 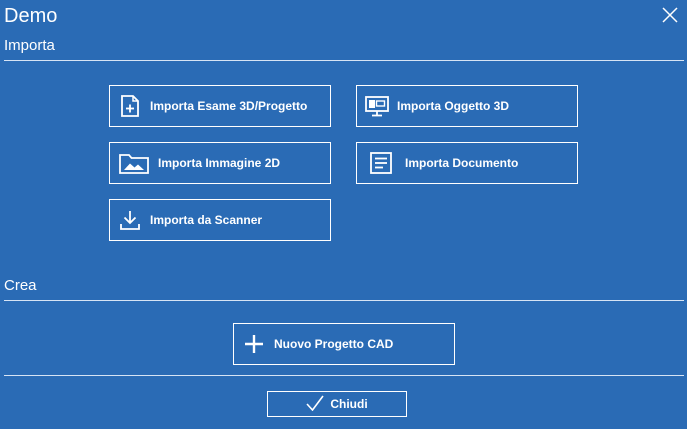 I want to click on download-icon, so click(x=130, y=220).